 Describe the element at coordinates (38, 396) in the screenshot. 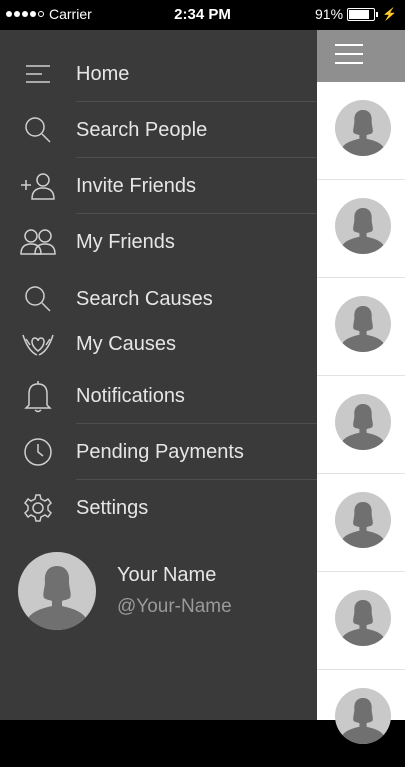

I see `bell-icon` at that location.